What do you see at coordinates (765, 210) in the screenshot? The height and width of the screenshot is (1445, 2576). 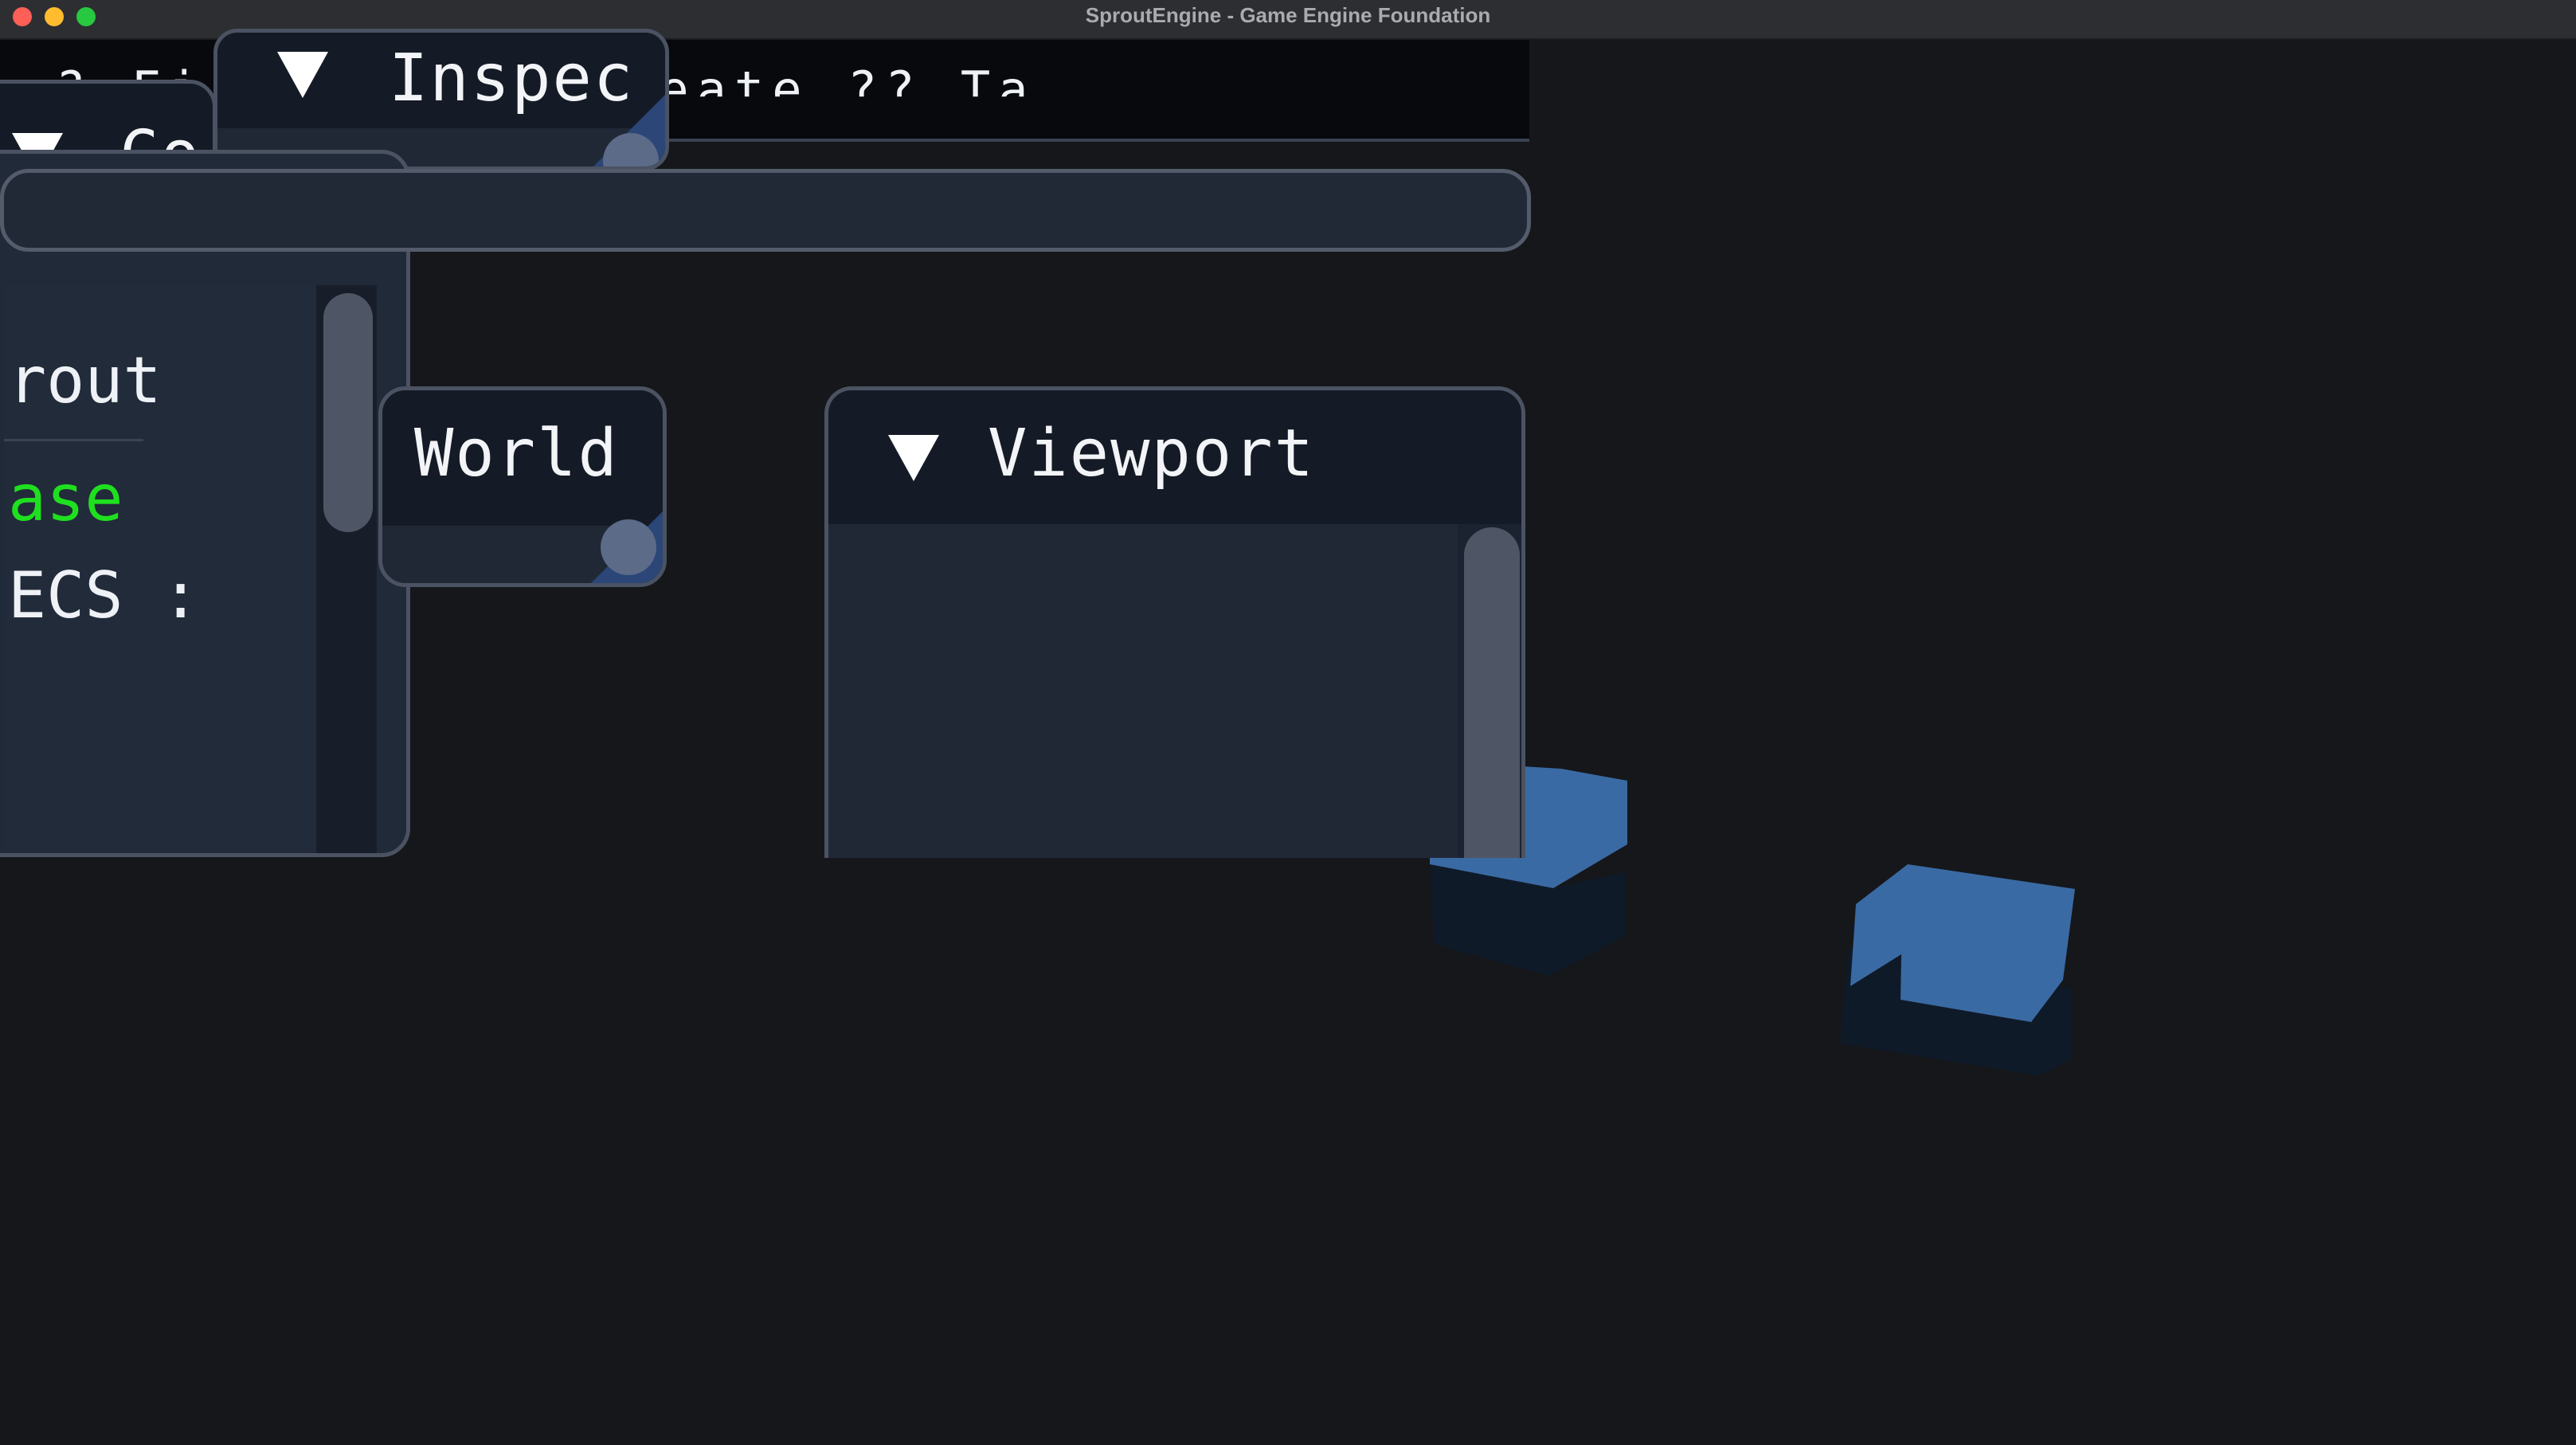 I see `toolbar-input-strip` at bounding box center [765, 210].